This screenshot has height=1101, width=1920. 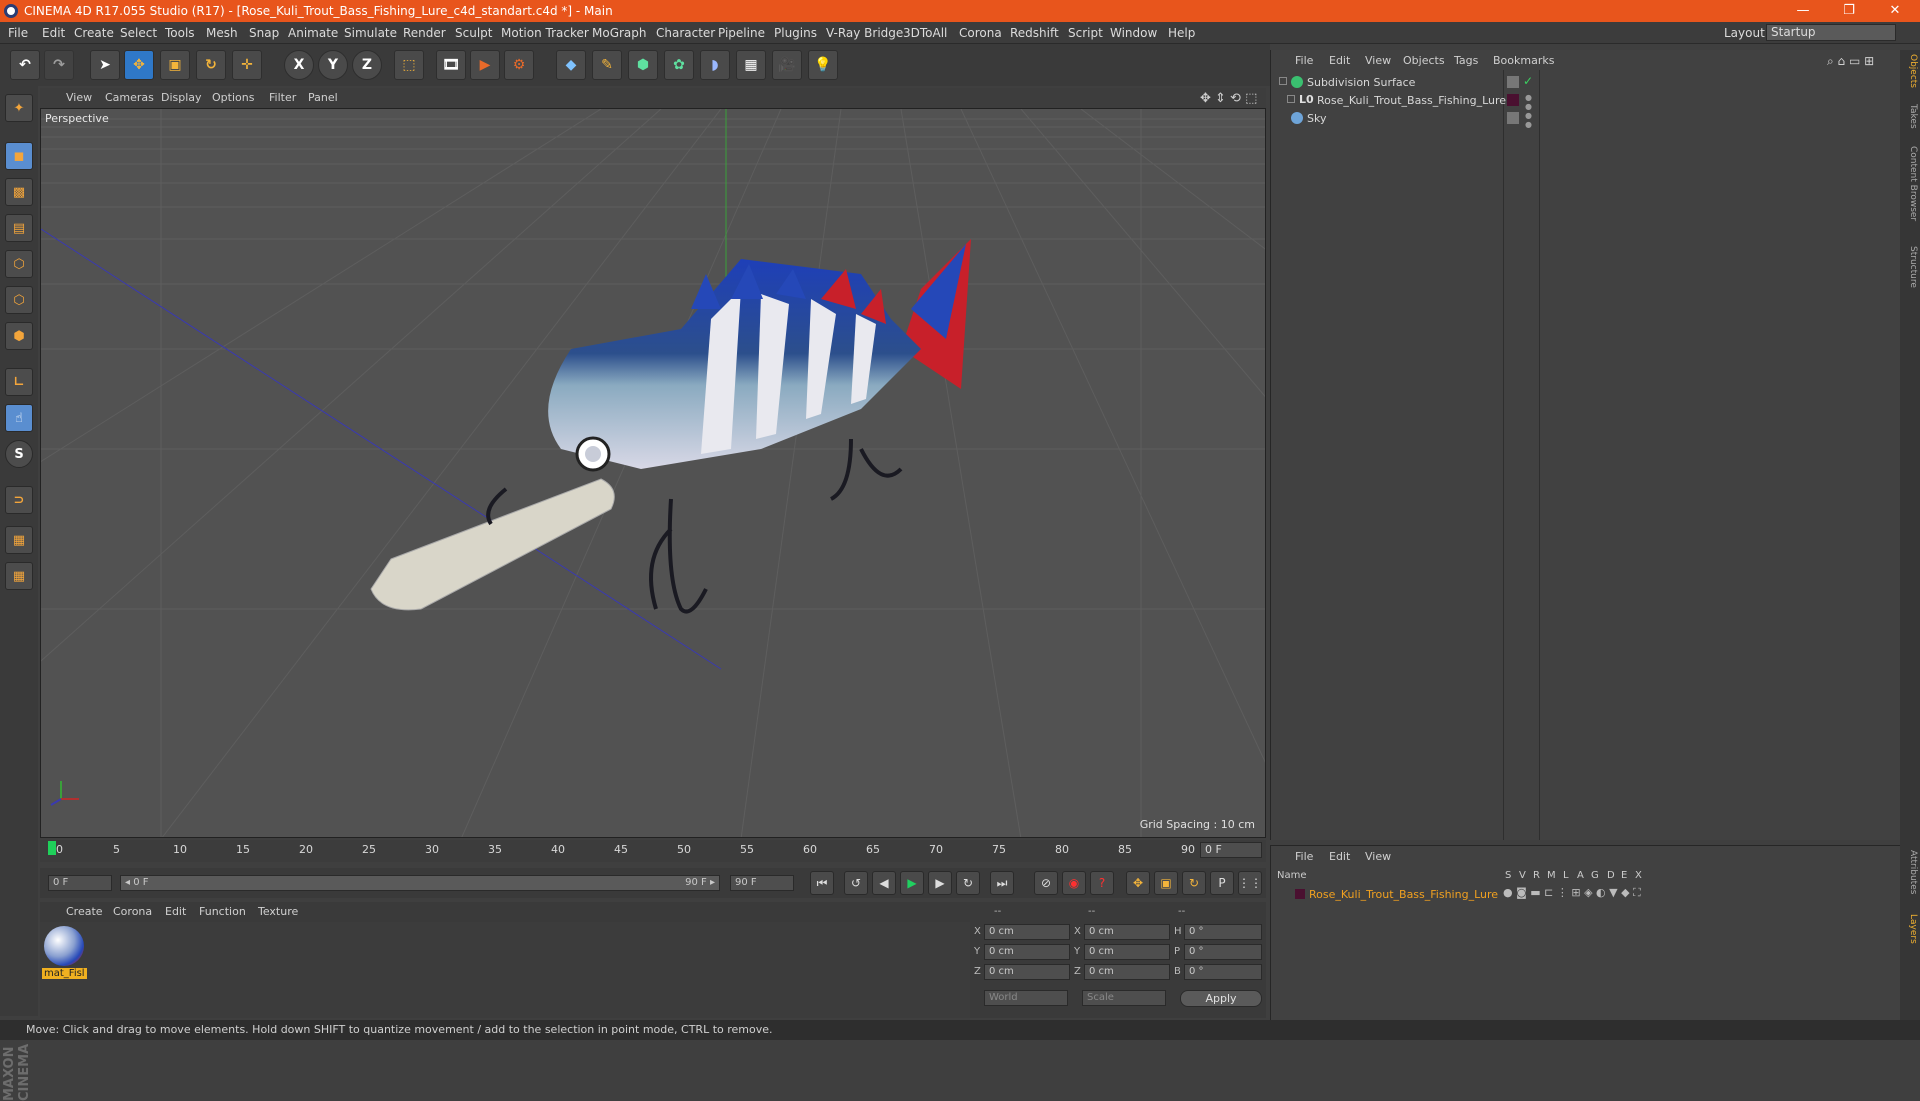 What do you see at coordinates (18, 33) in the screenshot?
I see `menu-file: File` at bounding box center [18, 33].